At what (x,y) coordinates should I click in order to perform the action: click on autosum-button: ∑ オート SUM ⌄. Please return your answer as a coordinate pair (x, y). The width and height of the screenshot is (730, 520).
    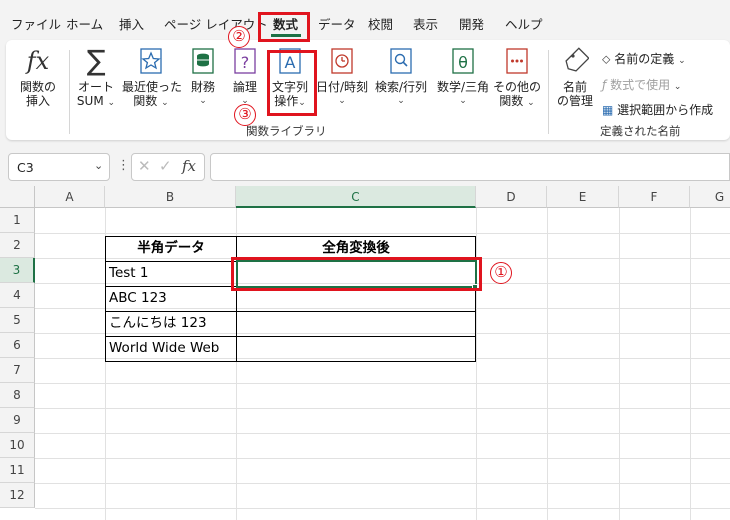
    Looking at the image, I should click on (96, 78).